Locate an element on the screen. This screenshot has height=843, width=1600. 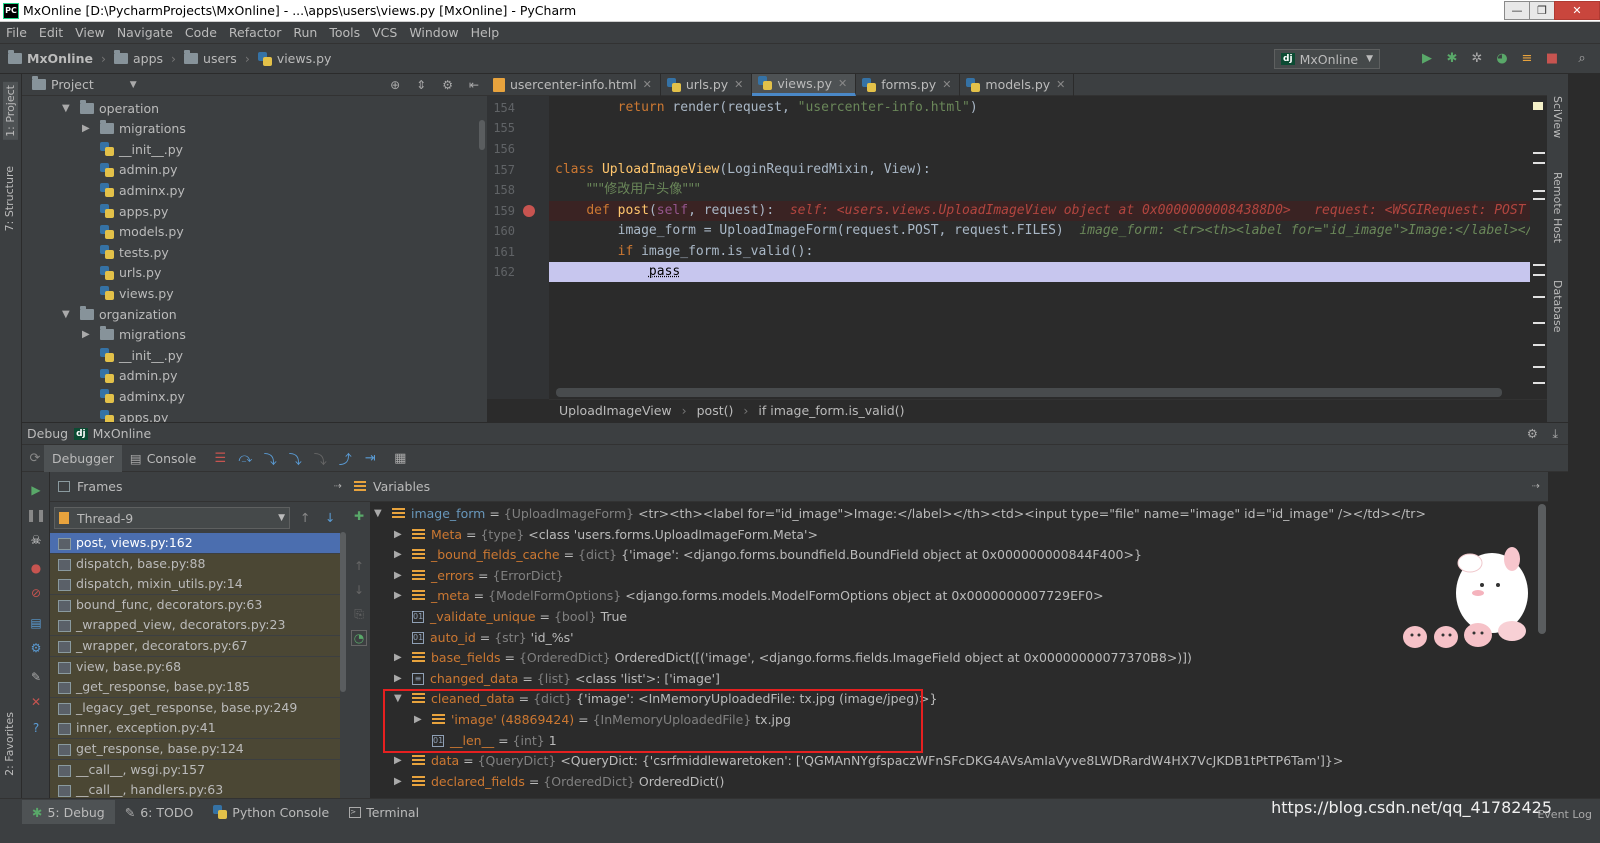
menu-file: File is located at coordinates (16, 32).